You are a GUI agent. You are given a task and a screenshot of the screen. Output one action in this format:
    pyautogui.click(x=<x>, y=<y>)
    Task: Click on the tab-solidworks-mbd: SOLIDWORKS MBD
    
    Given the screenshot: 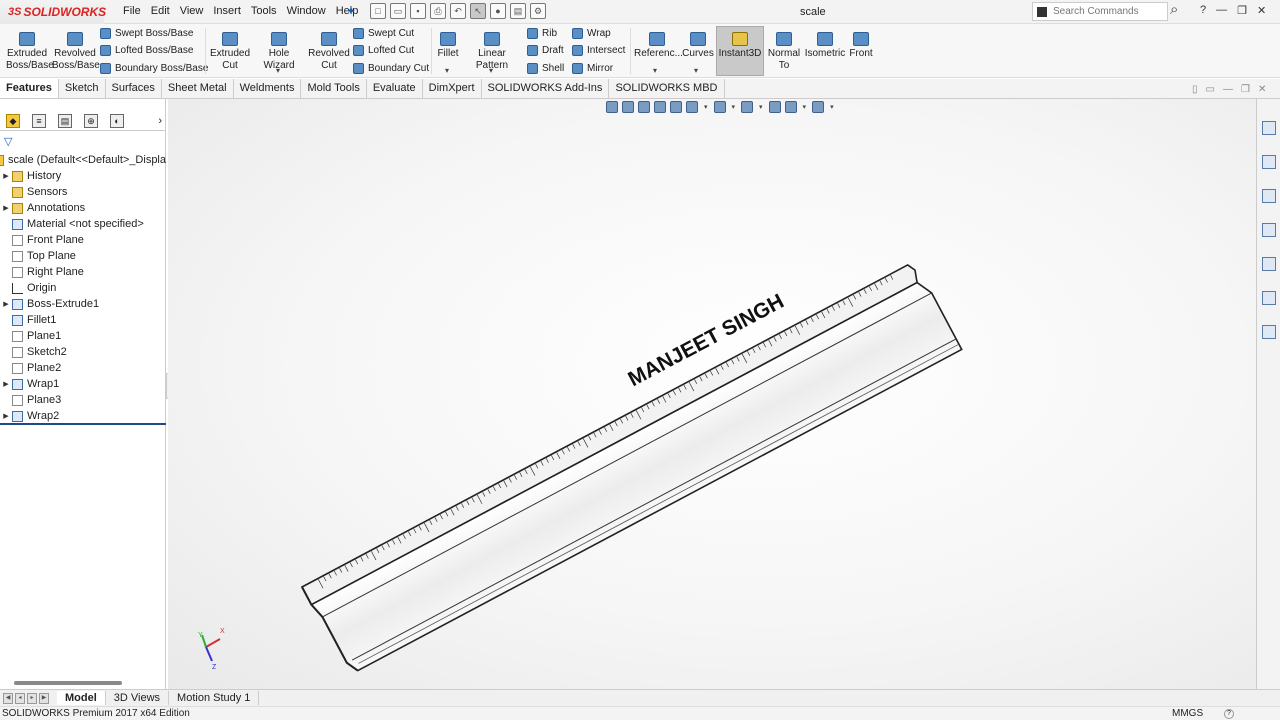 What is the action you would take?
    pyautogui.click(x=667, y=88)
    